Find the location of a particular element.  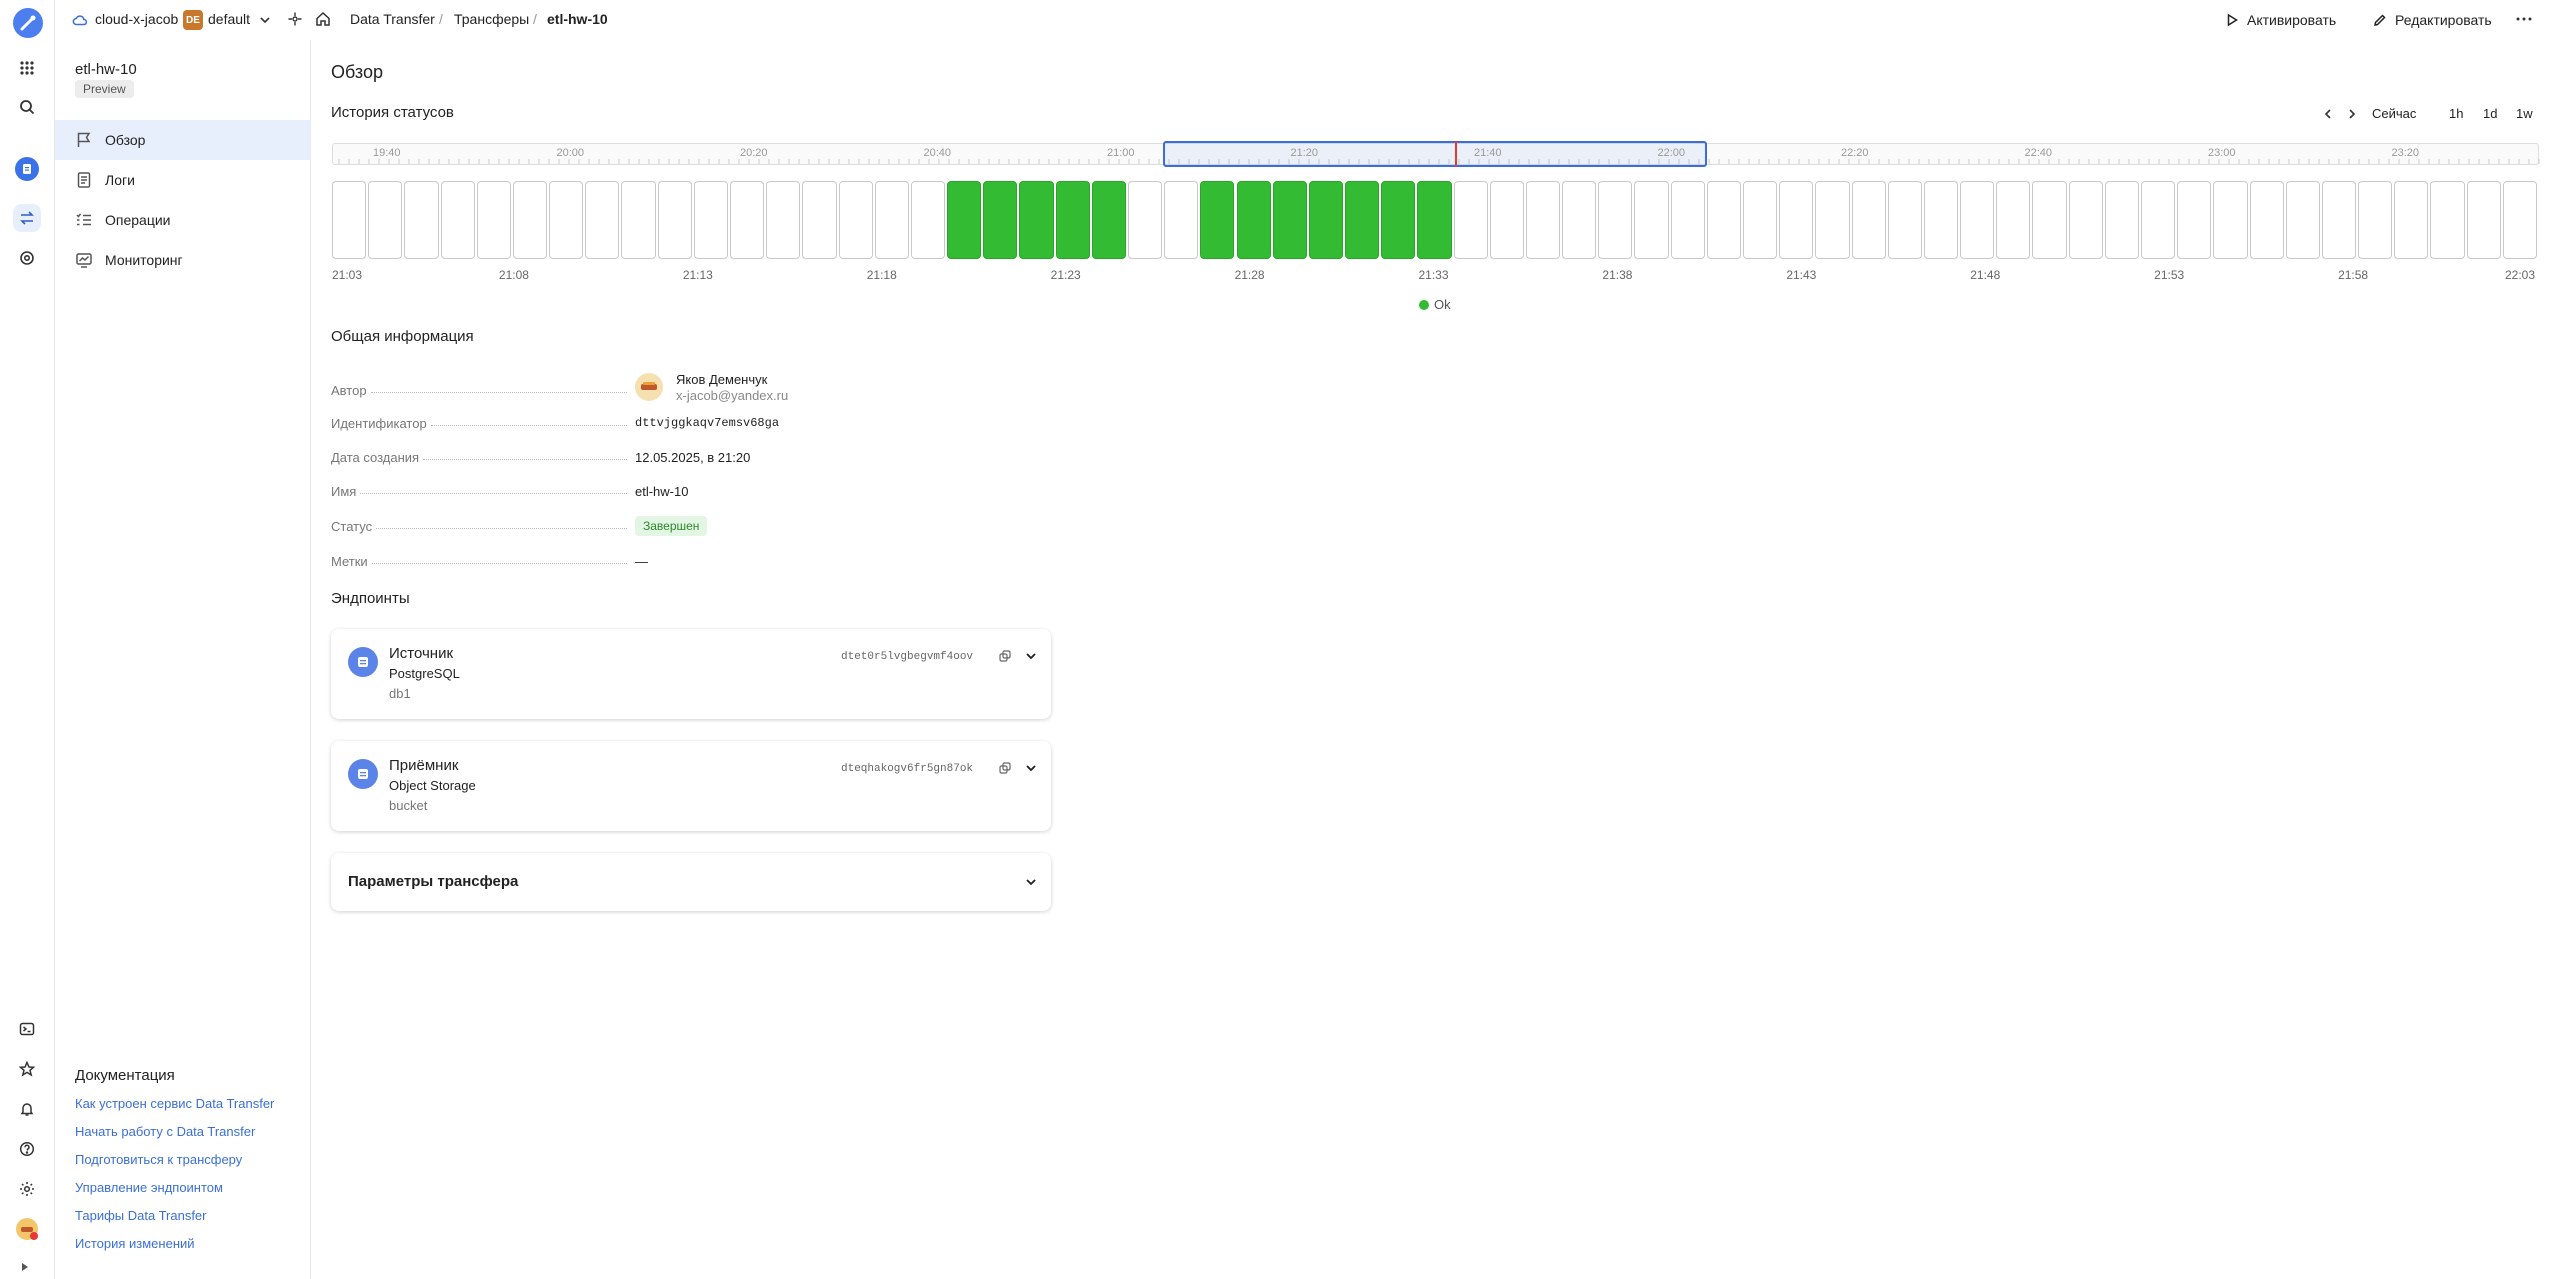

endpoints-icon is located at coordinates (27, 258).